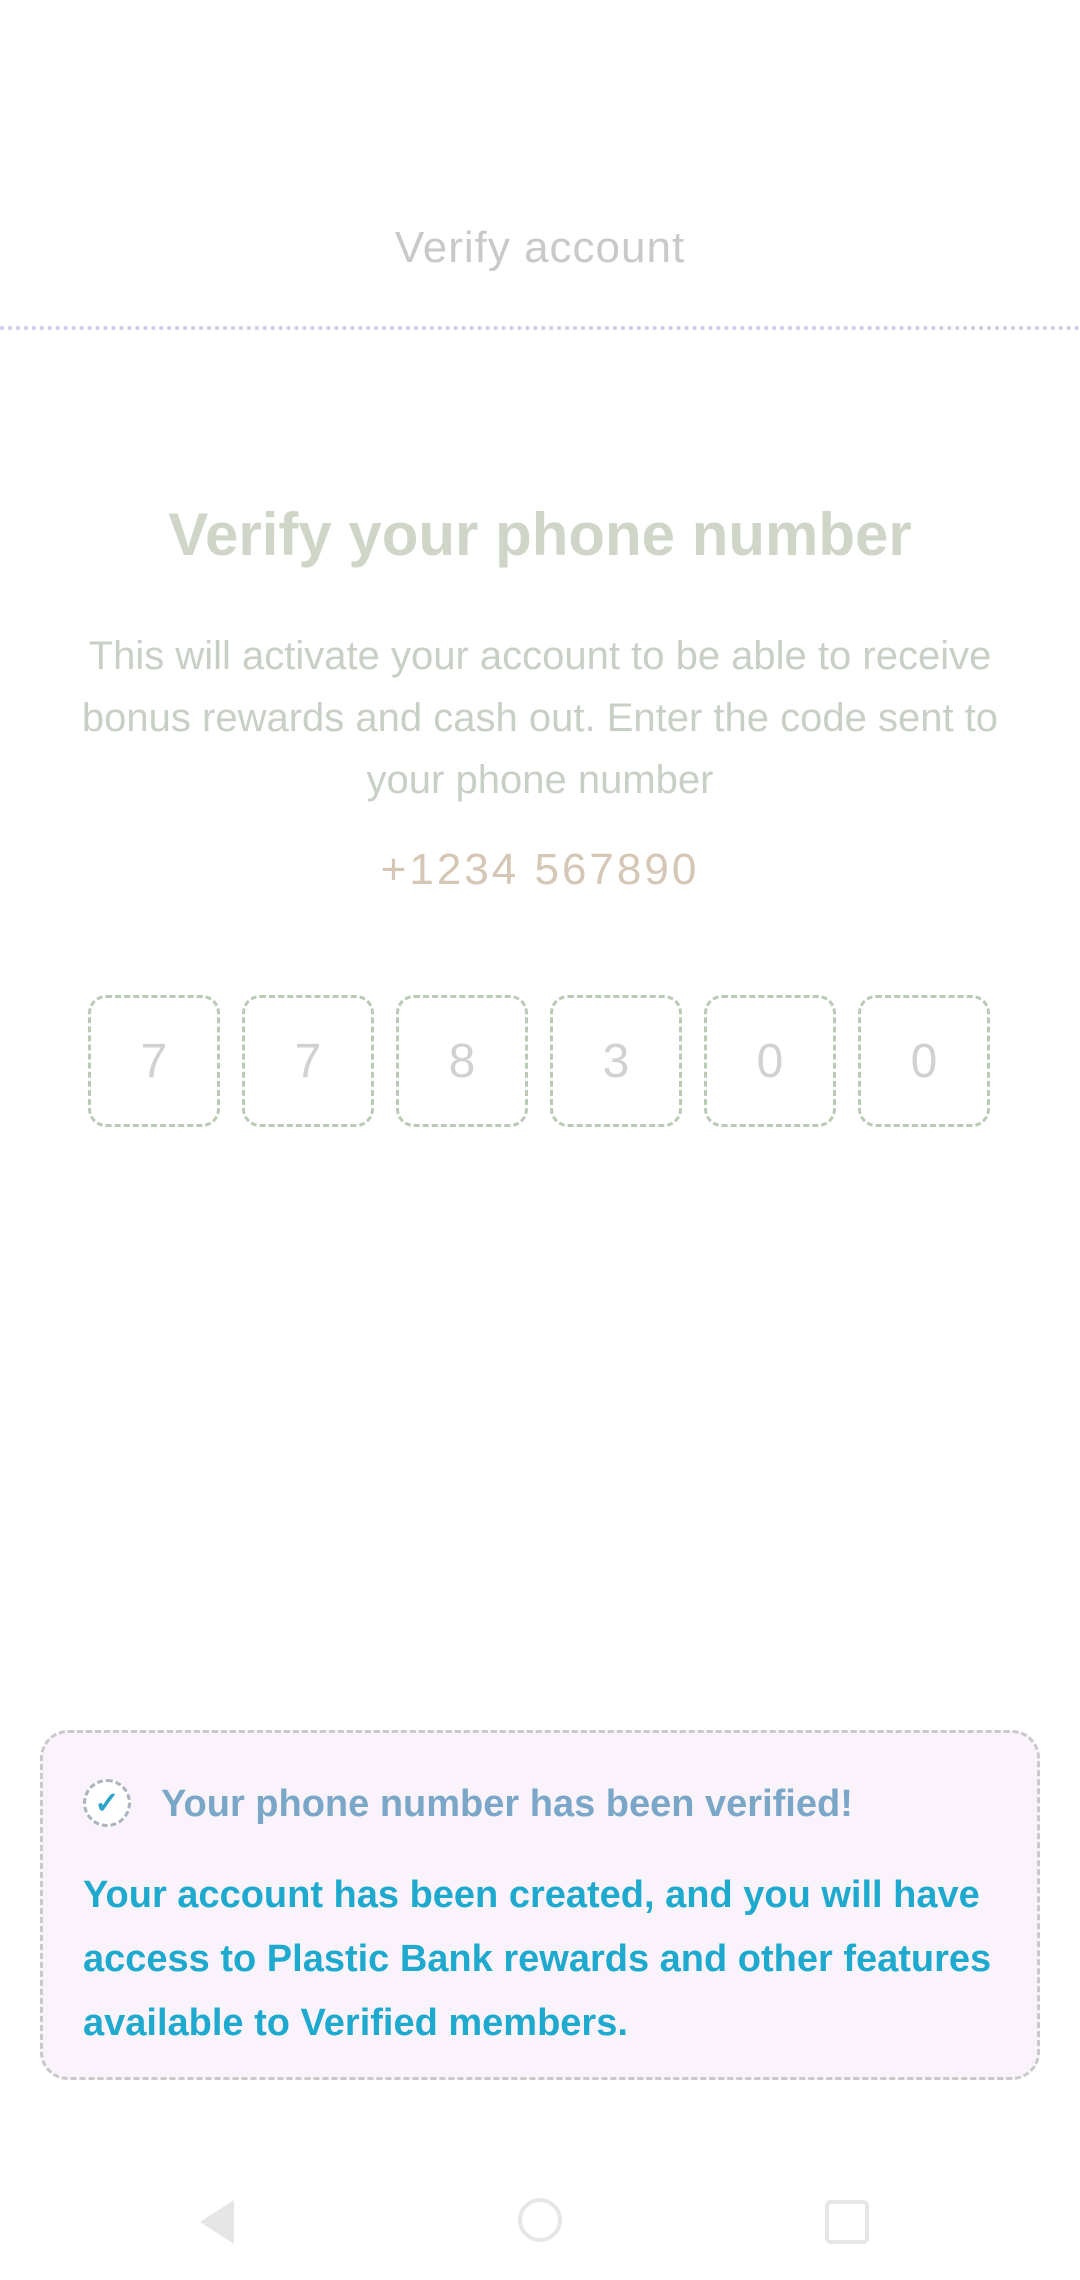  I want to click on code-digit-1: 7, so click(154, 1061).